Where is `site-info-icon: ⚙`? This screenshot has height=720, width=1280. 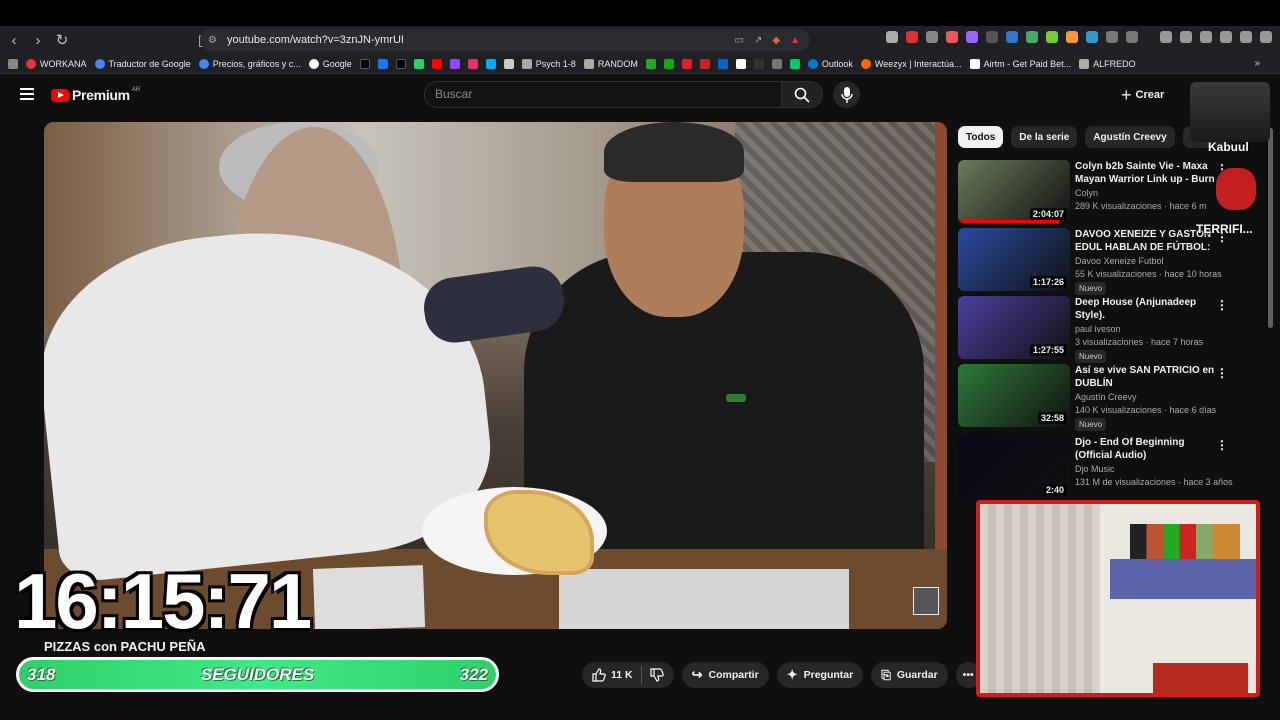
site-info-icon: ⚙ is located at coordinates (212, 40).